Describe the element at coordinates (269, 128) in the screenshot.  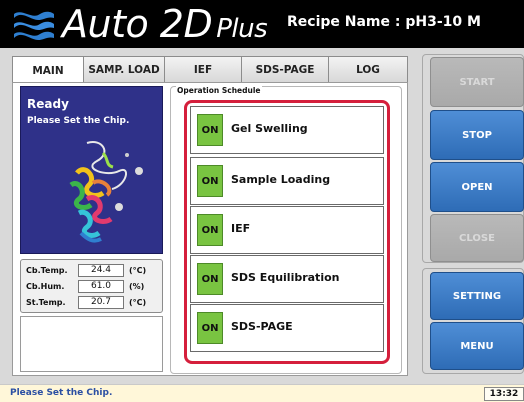
I see `step-name: Gel Swelling` at that location.